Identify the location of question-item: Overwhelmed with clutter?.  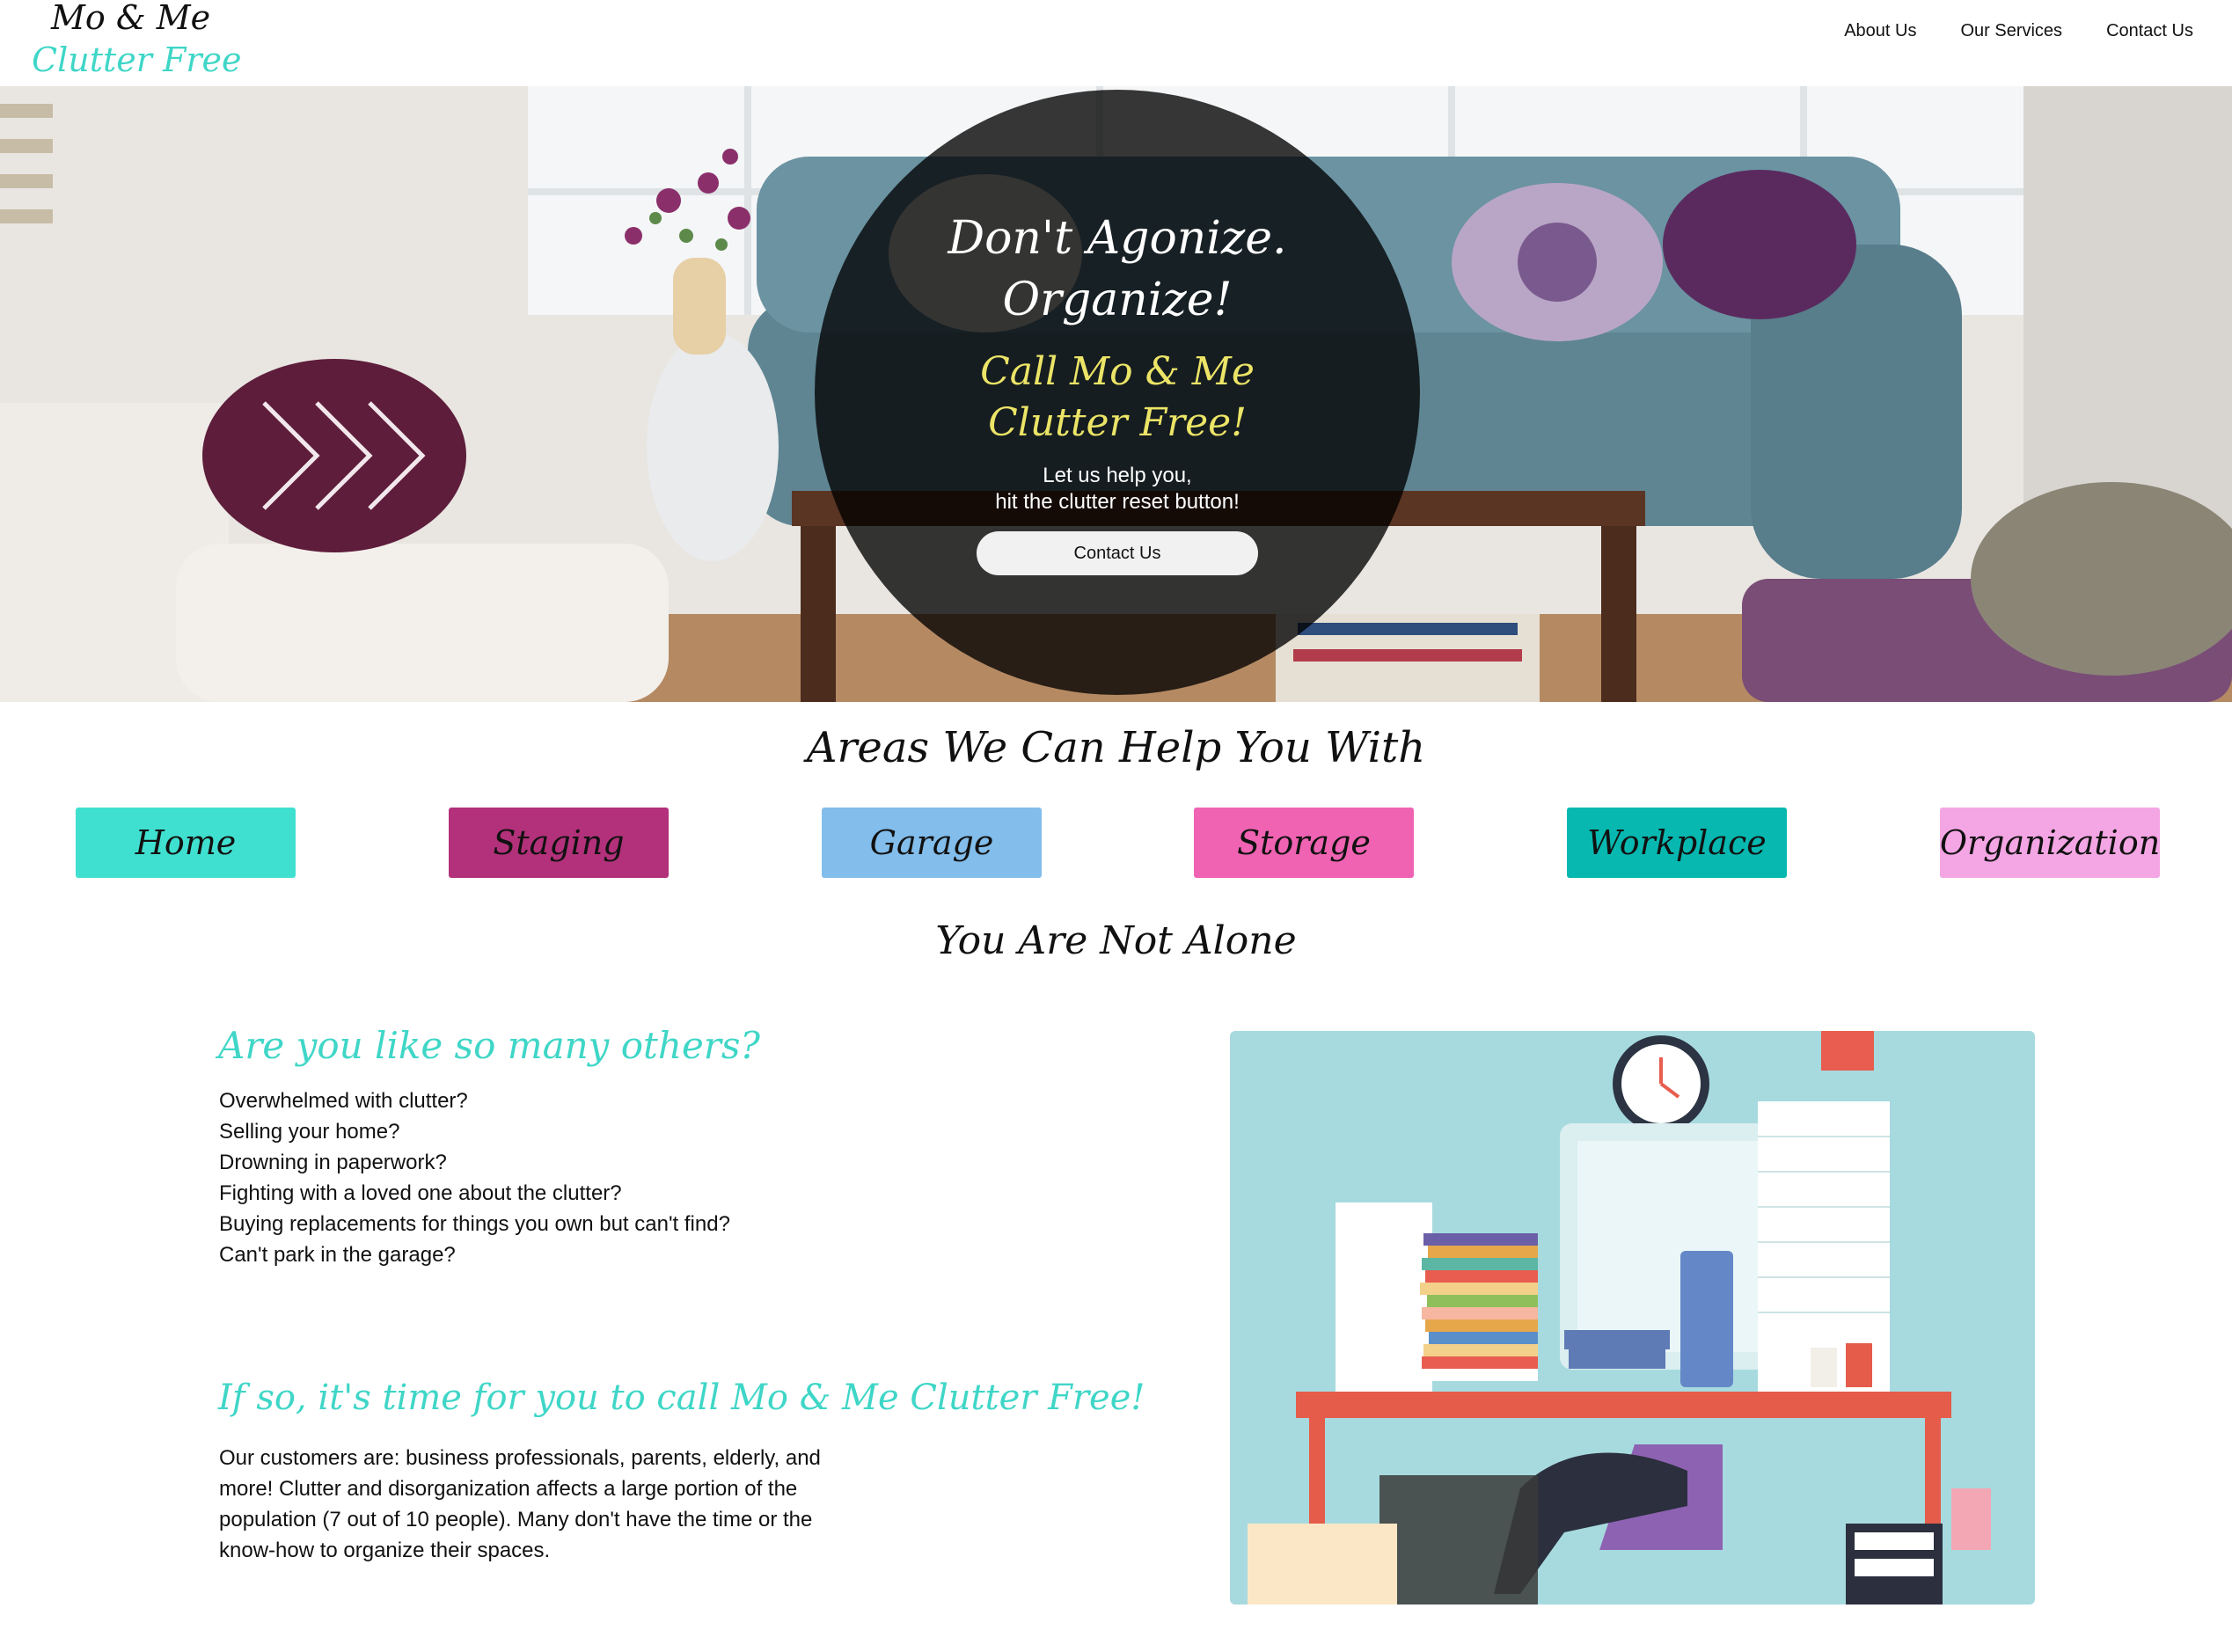
(343, 1101).